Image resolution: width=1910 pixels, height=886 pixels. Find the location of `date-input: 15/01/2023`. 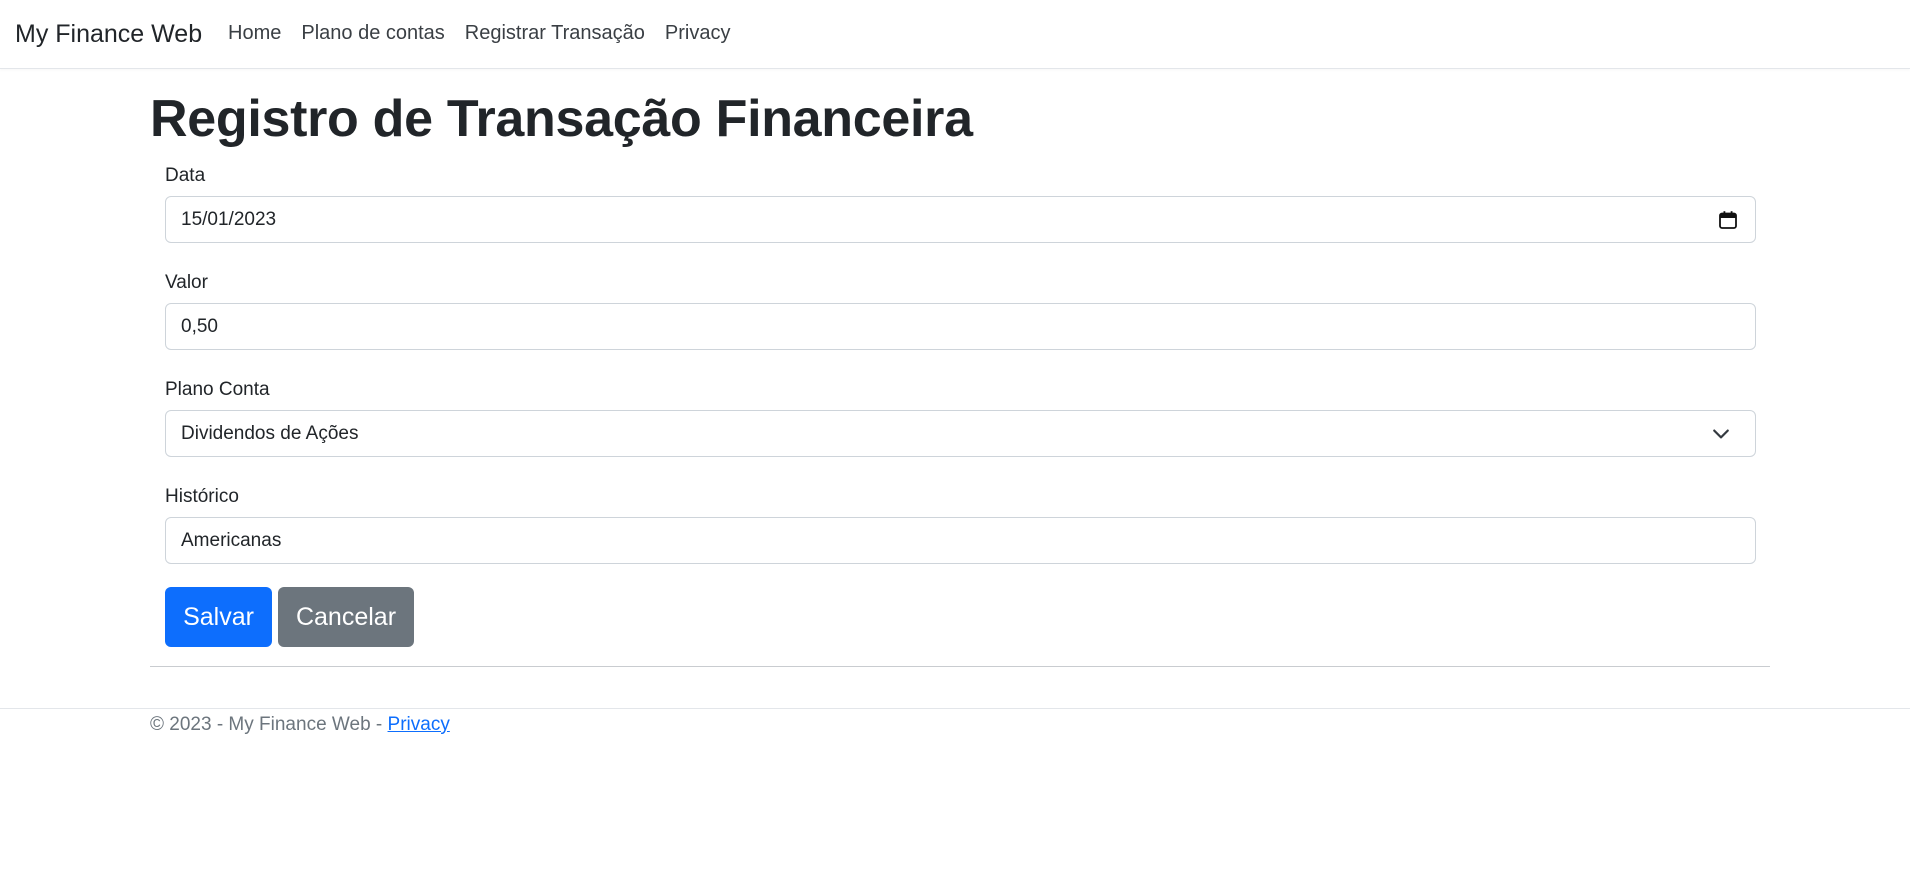

date-input: 15/01/2023 is located at coordinates (960, 219).